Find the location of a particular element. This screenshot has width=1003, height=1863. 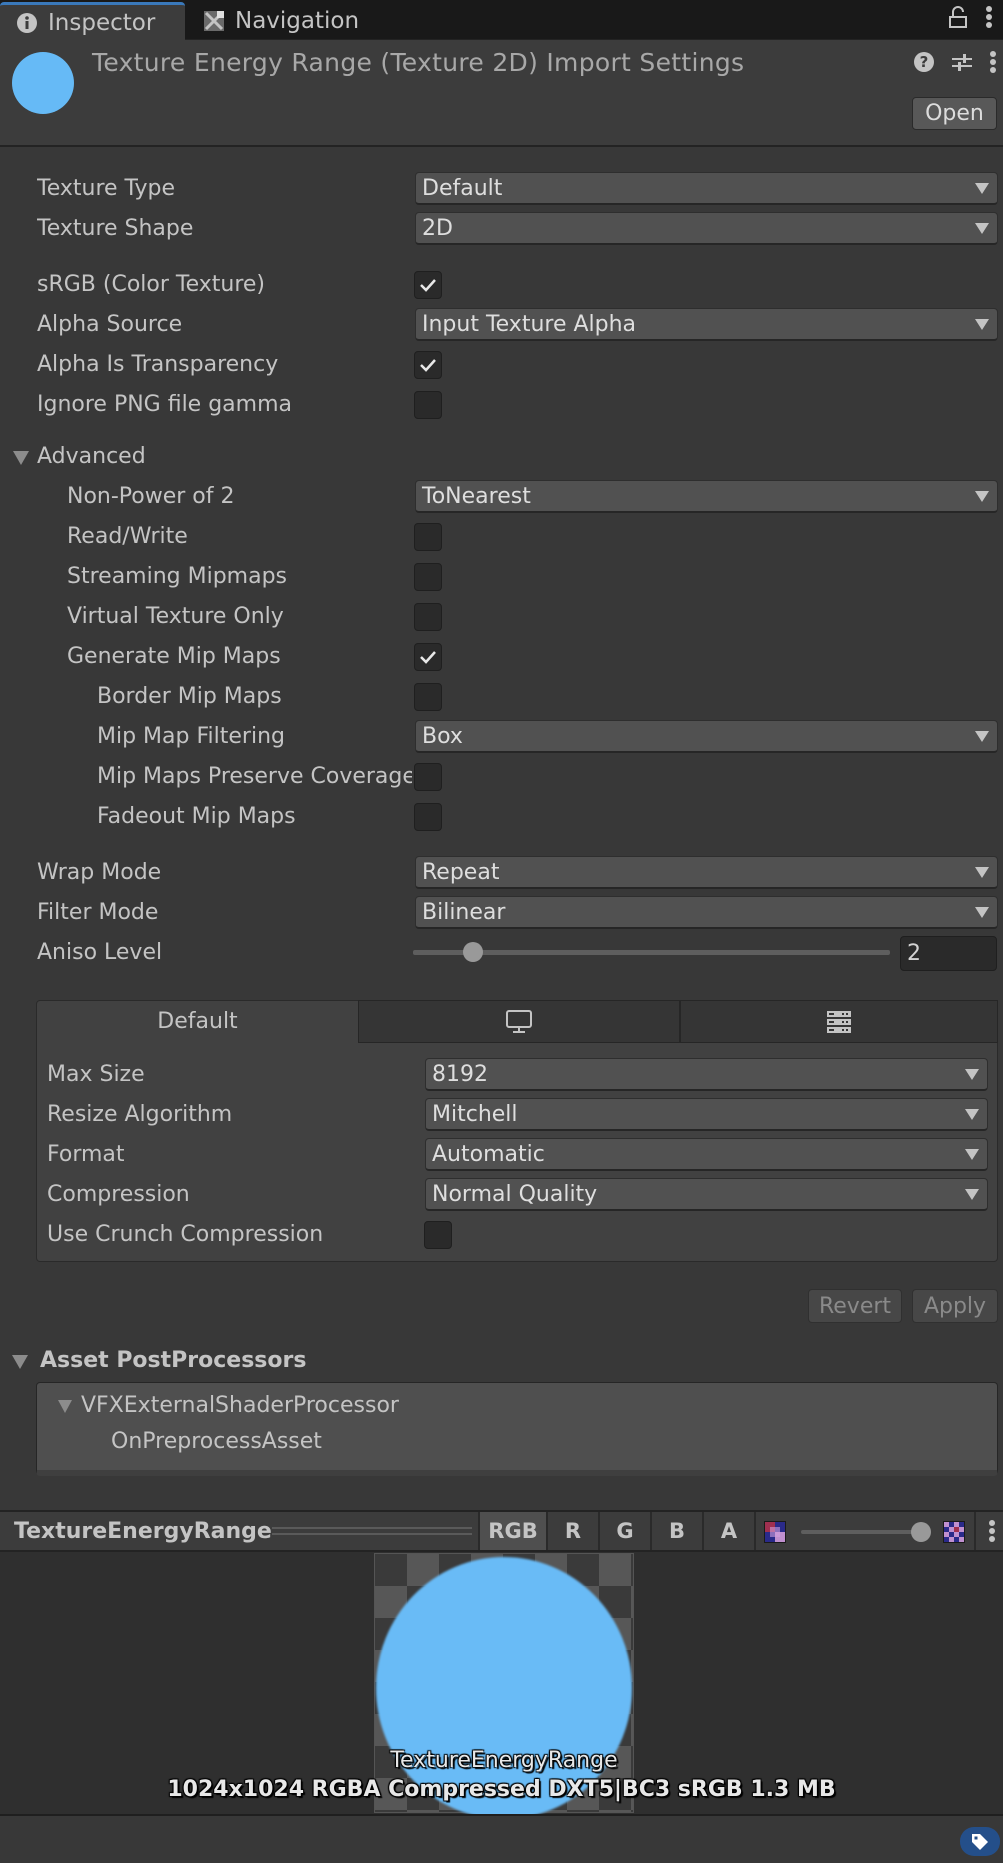

use-crunch-label: Use Crunch Compression is located at coordinates (185, 1234).